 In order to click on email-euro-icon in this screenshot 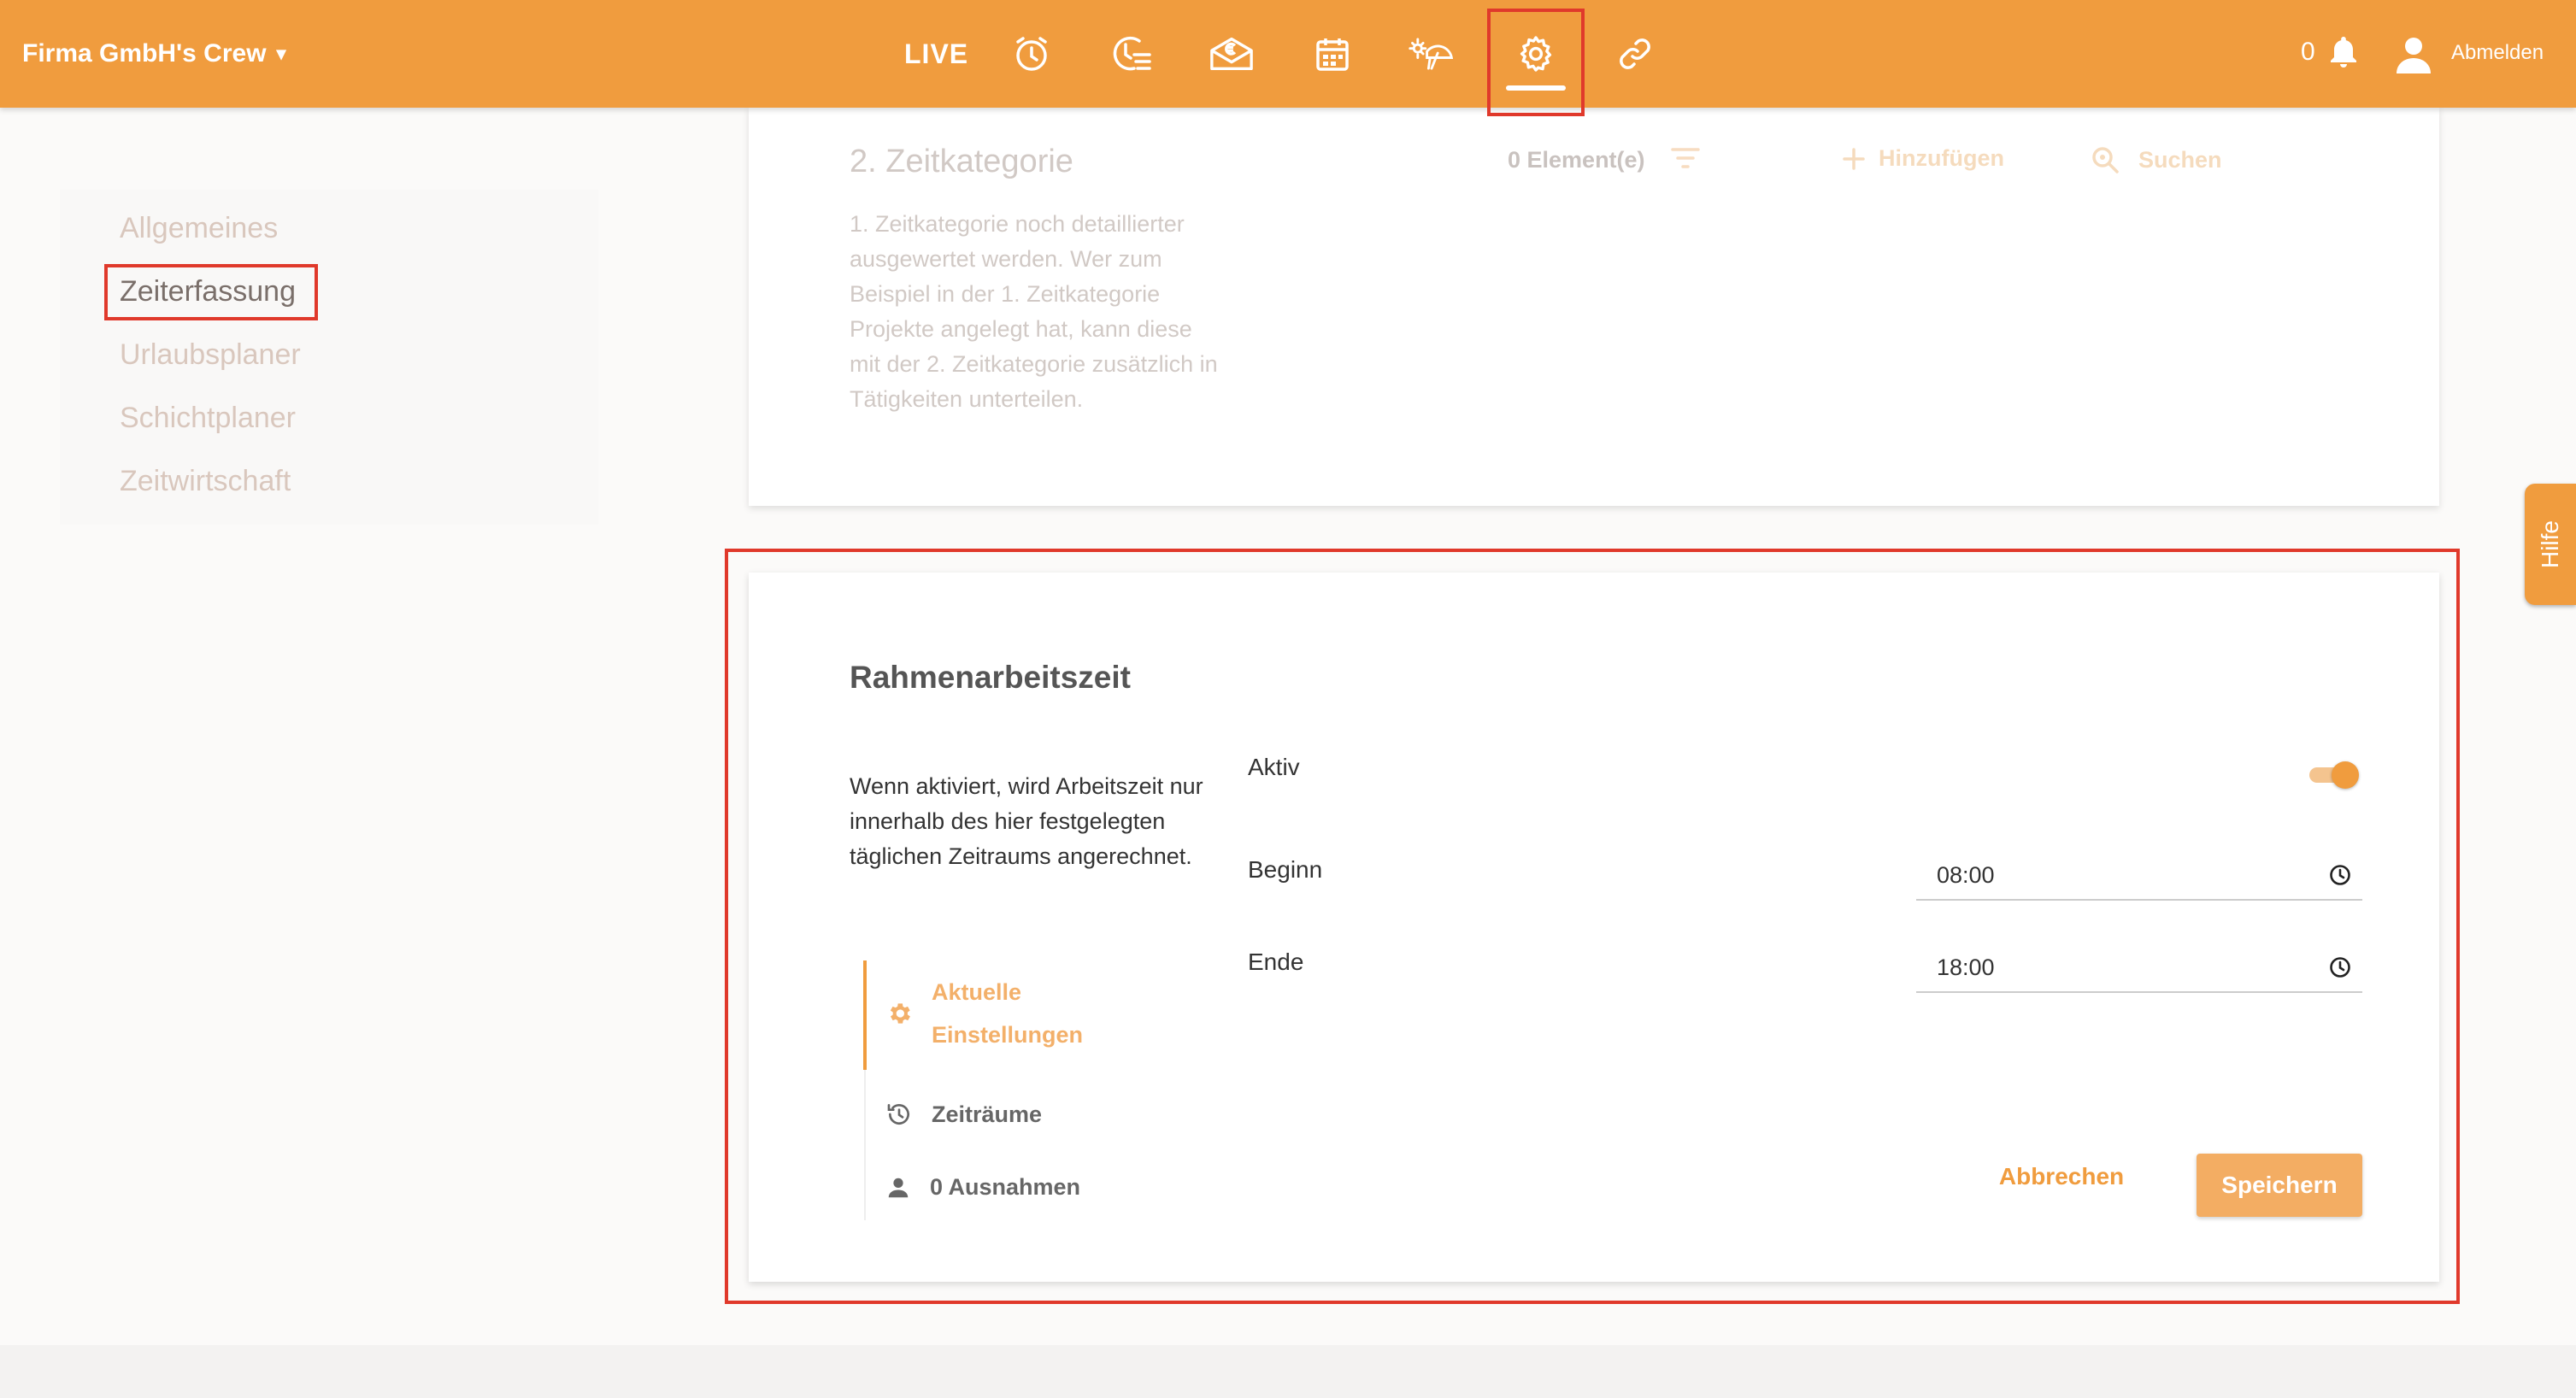, I will do `click(1231, 54)`.